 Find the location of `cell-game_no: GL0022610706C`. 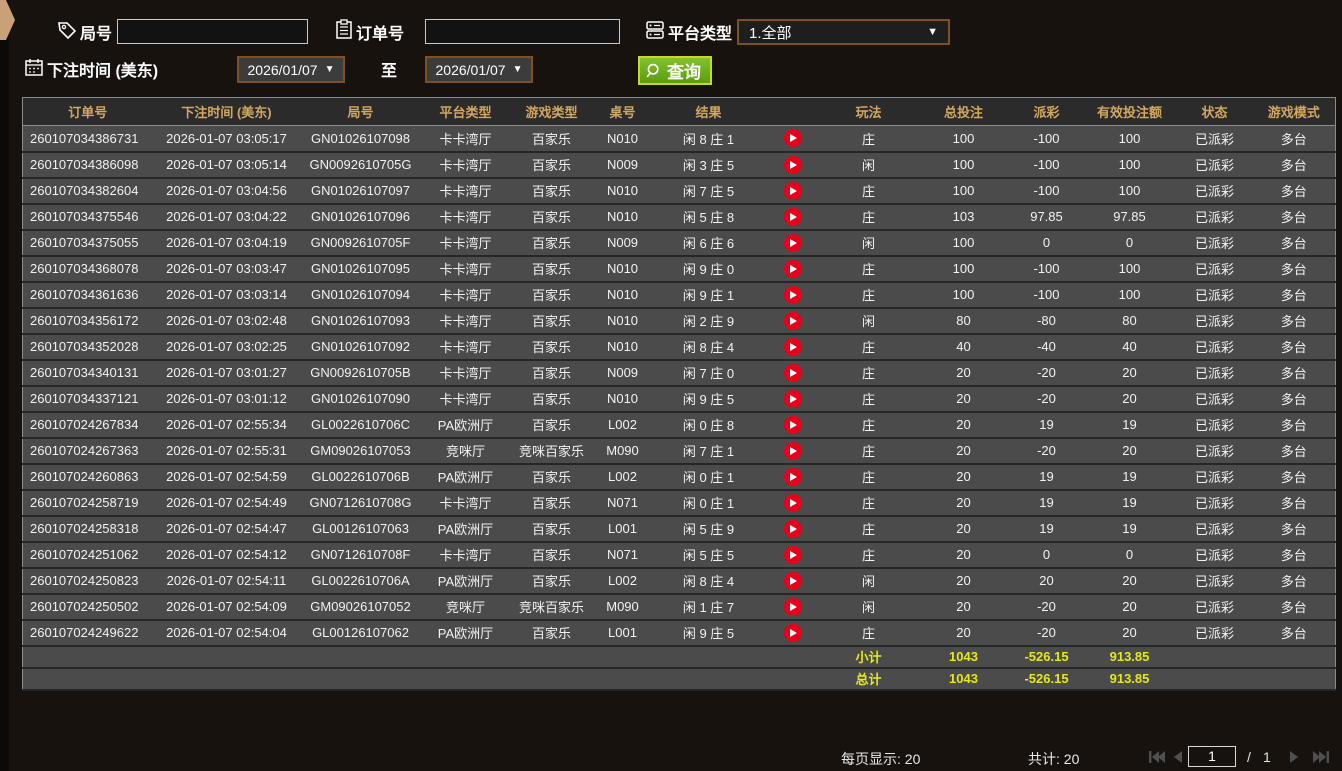

cell-game_no: GL0022610706C is located at coordinates (360, 425).